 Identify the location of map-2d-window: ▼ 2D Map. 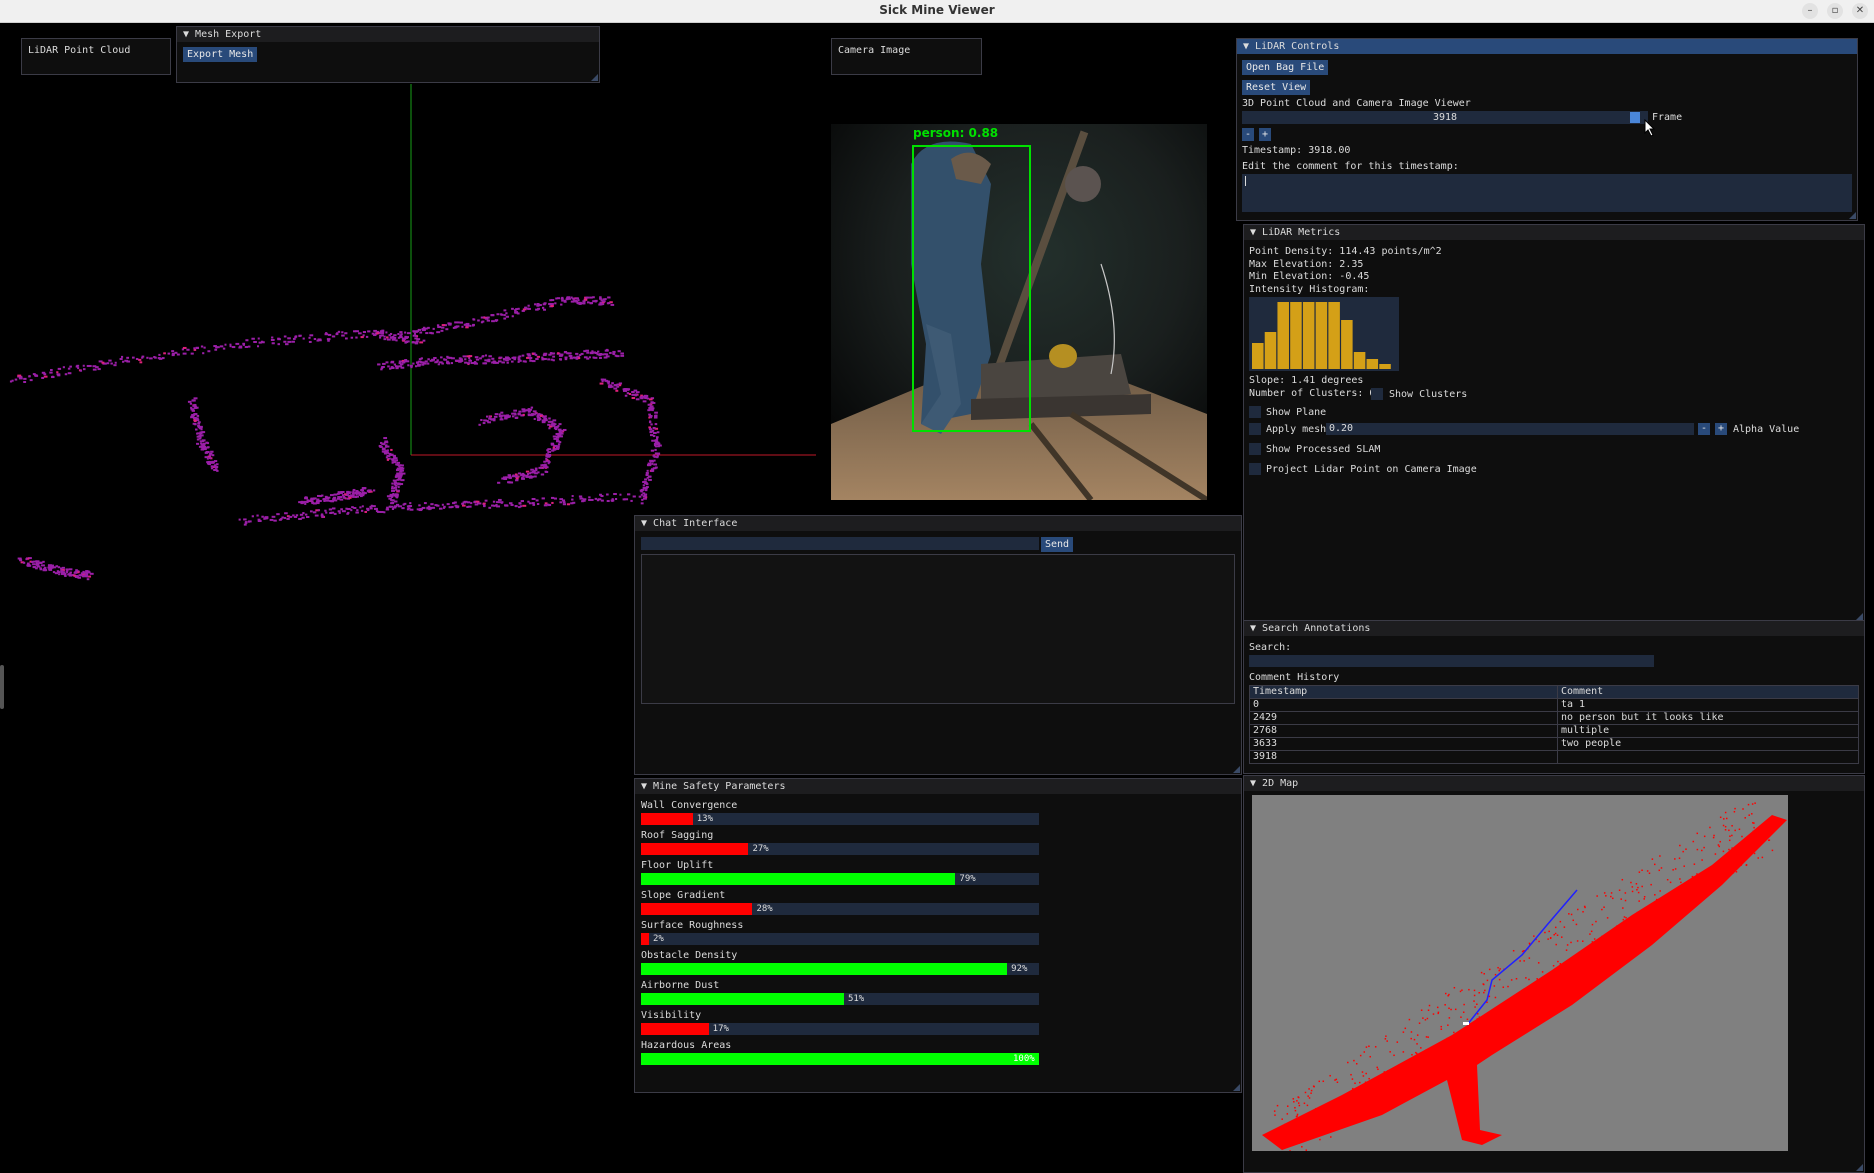
(1554, 974).